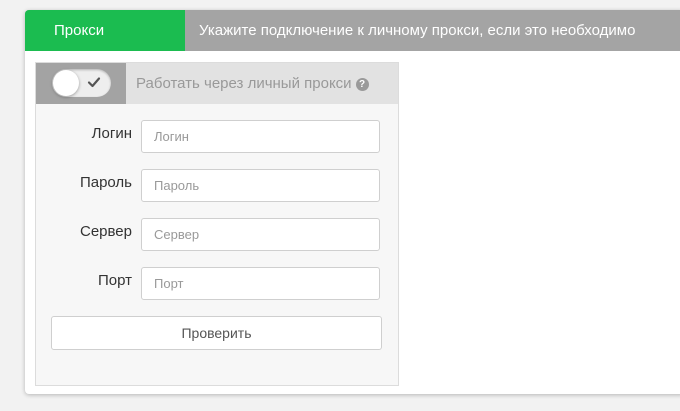 The height and width of the screenshot is (411, 680). What do you see at coordinates (105, 231) in the screenshot?
I see `server-label: Сервер` at bounding box center [105, 231].